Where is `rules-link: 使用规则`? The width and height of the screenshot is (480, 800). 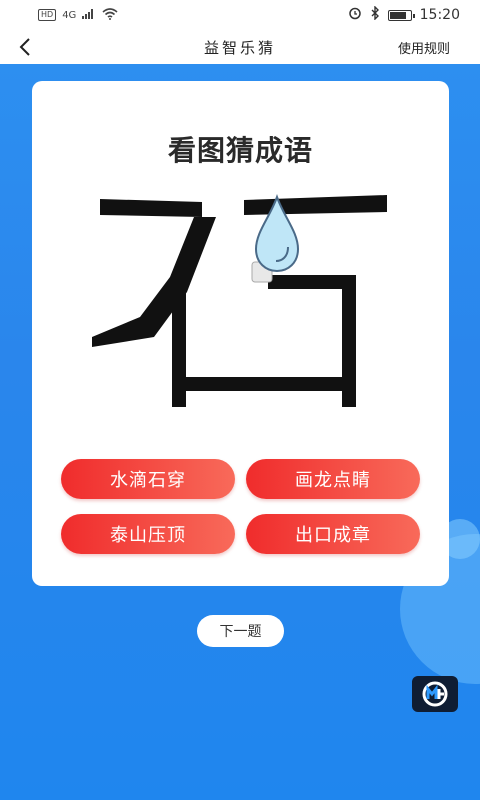
rules-link: 使用规则 is located at coordinates (424, 47).